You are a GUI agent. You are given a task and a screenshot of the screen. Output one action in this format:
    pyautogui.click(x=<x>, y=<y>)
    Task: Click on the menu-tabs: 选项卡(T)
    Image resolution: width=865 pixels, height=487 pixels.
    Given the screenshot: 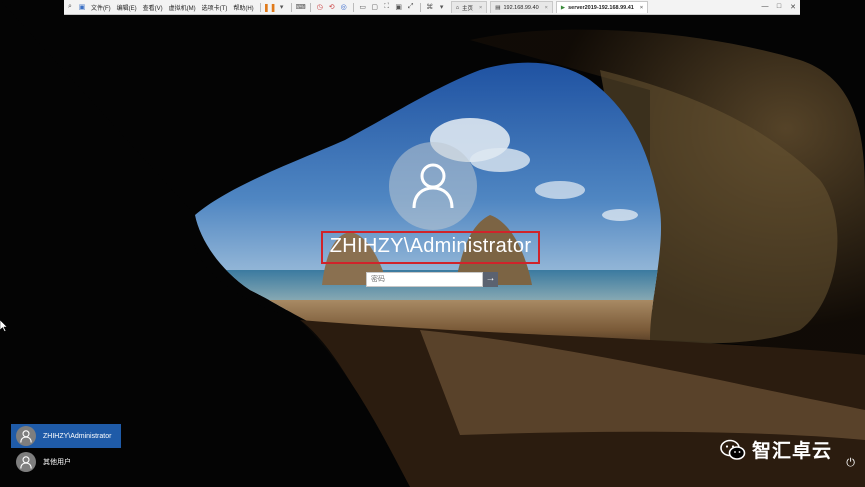 What is the action you would take?
    pyautogui.click(x=215, y=7)
    